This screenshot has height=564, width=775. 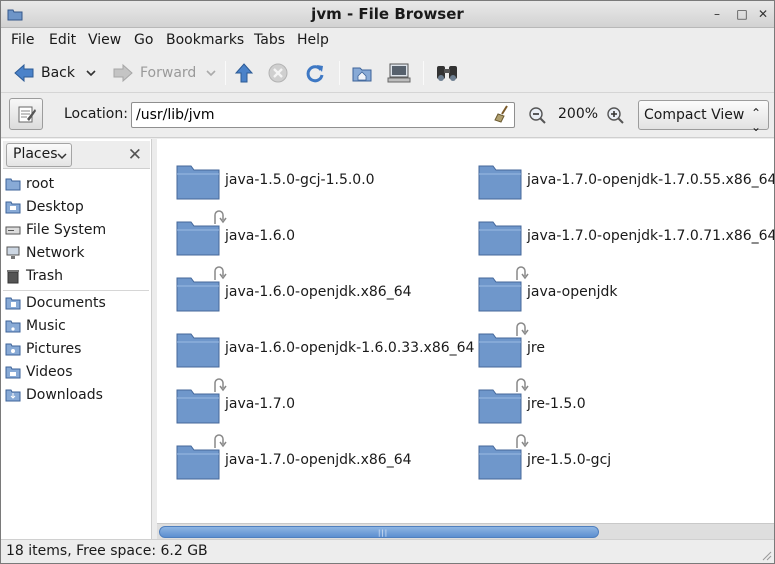 I want to click on menu-tabs: Tabs, so click(x=269, y=40).